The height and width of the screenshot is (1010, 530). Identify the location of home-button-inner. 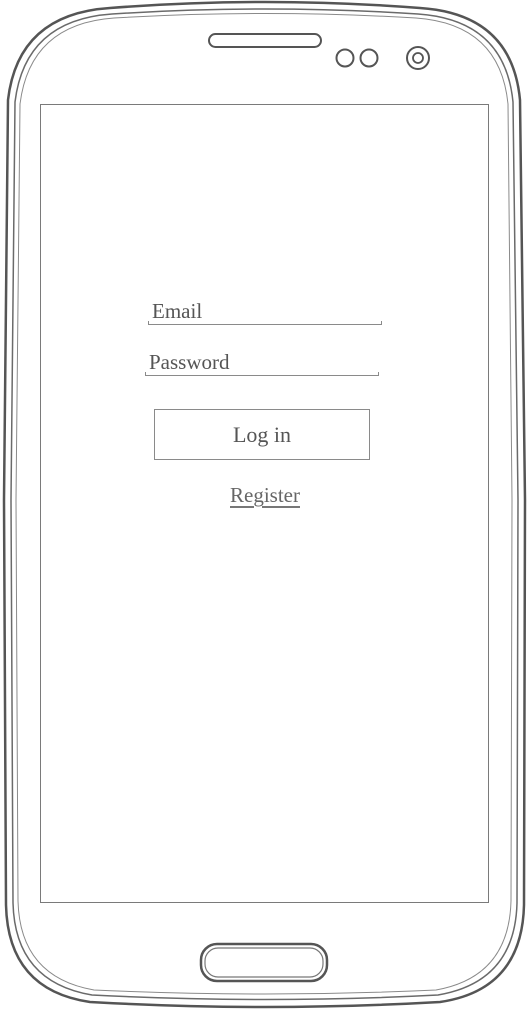
(264, 962).